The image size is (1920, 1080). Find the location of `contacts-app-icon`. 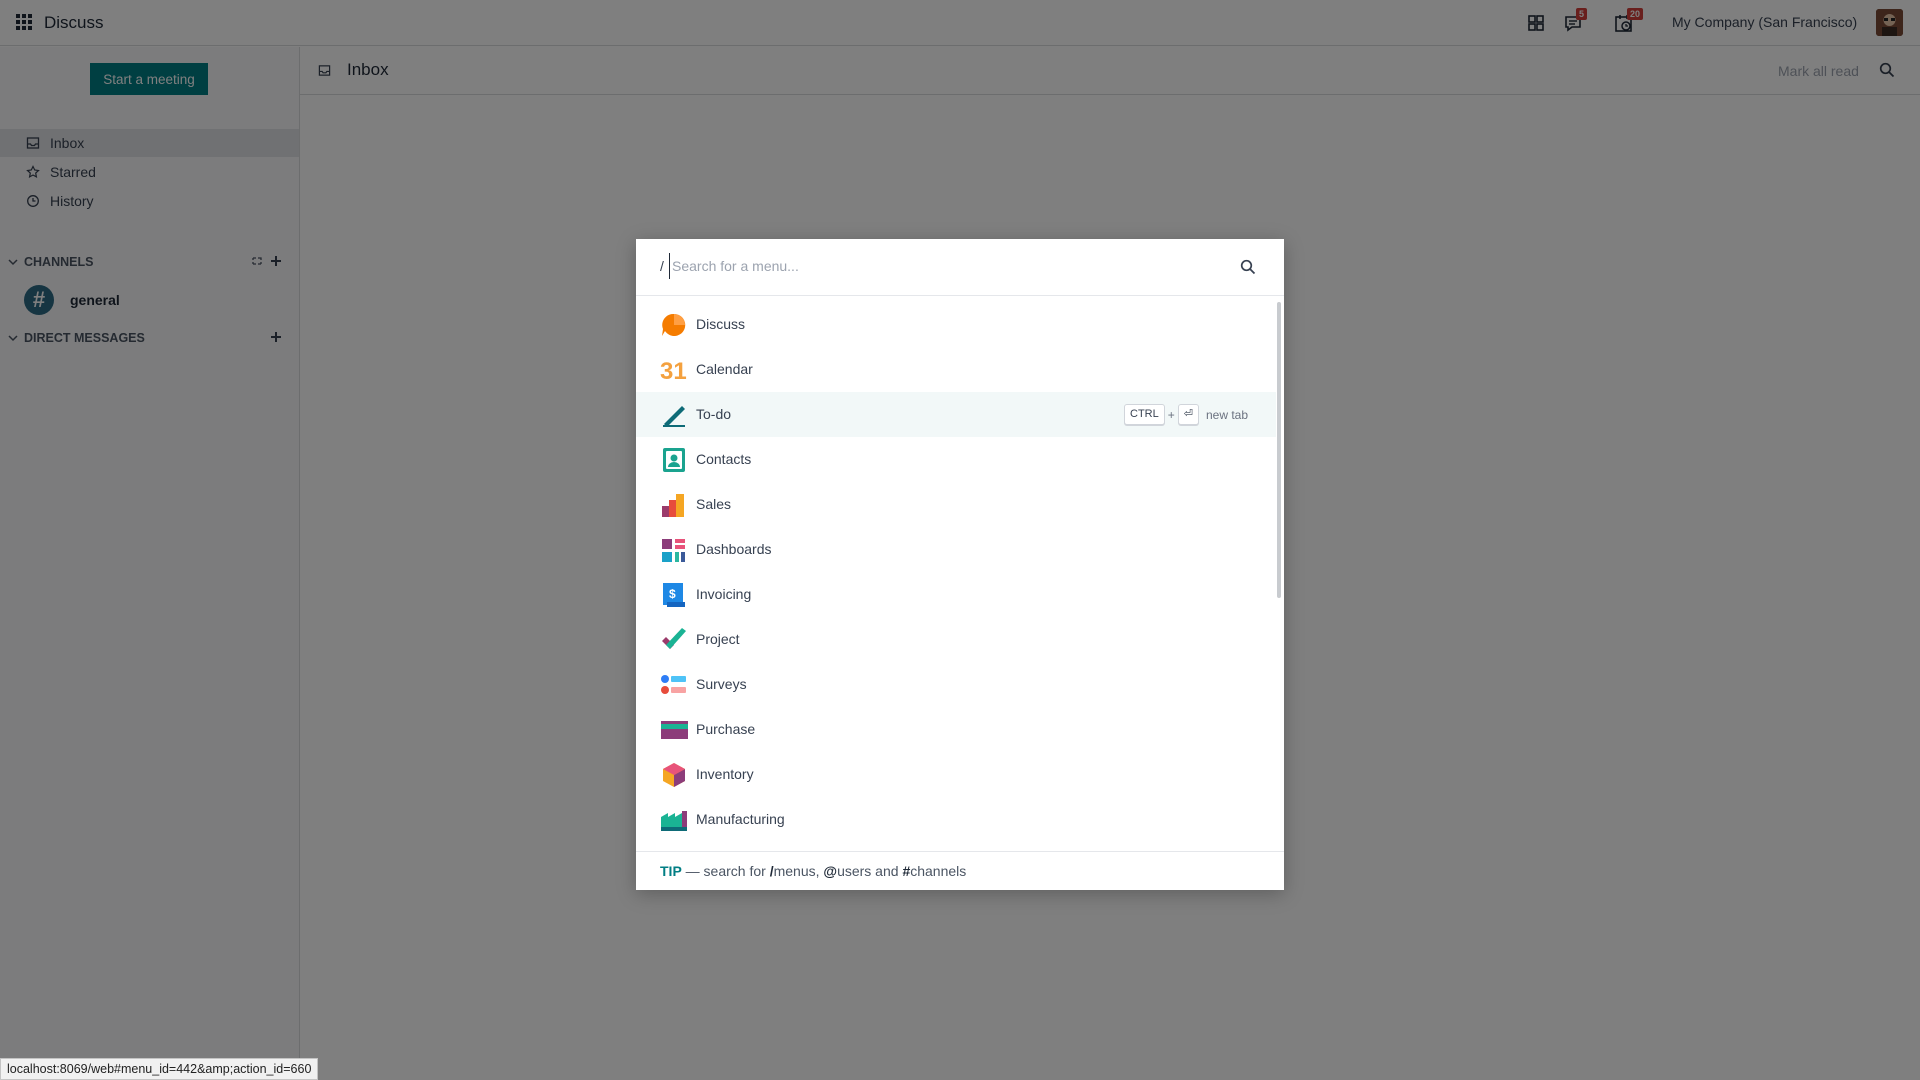

contacts-app-icon is located at coordinates (674, 460).